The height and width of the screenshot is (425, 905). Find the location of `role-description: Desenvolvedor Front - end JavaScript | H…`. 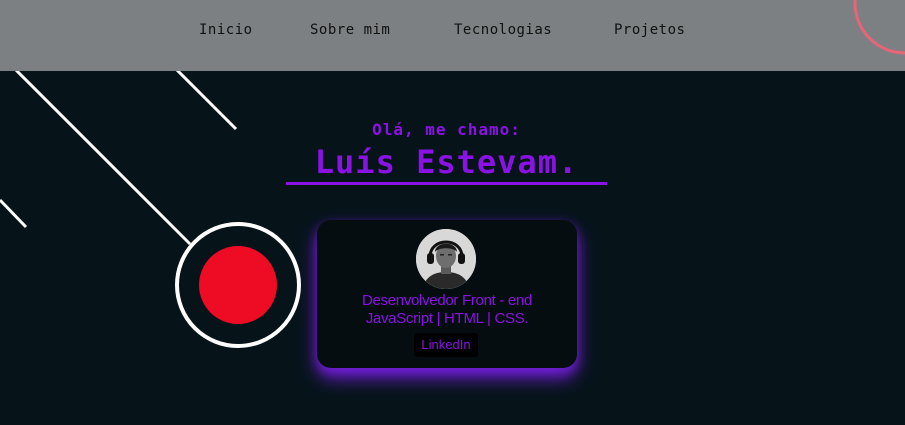

role-description: Desenvolvedor Front - end JavaScript | H… is located at coordinates (447, 310).